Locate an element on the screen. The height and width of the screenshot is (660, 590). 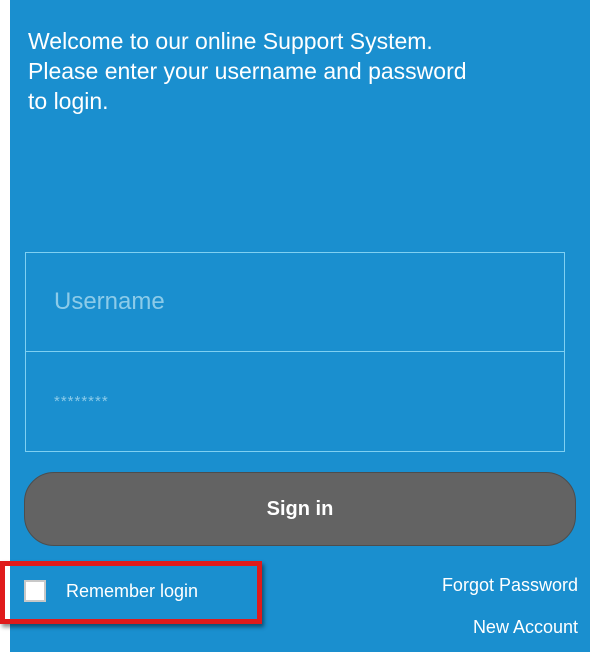
remember-checkbox is located at coordinates (35, 591).